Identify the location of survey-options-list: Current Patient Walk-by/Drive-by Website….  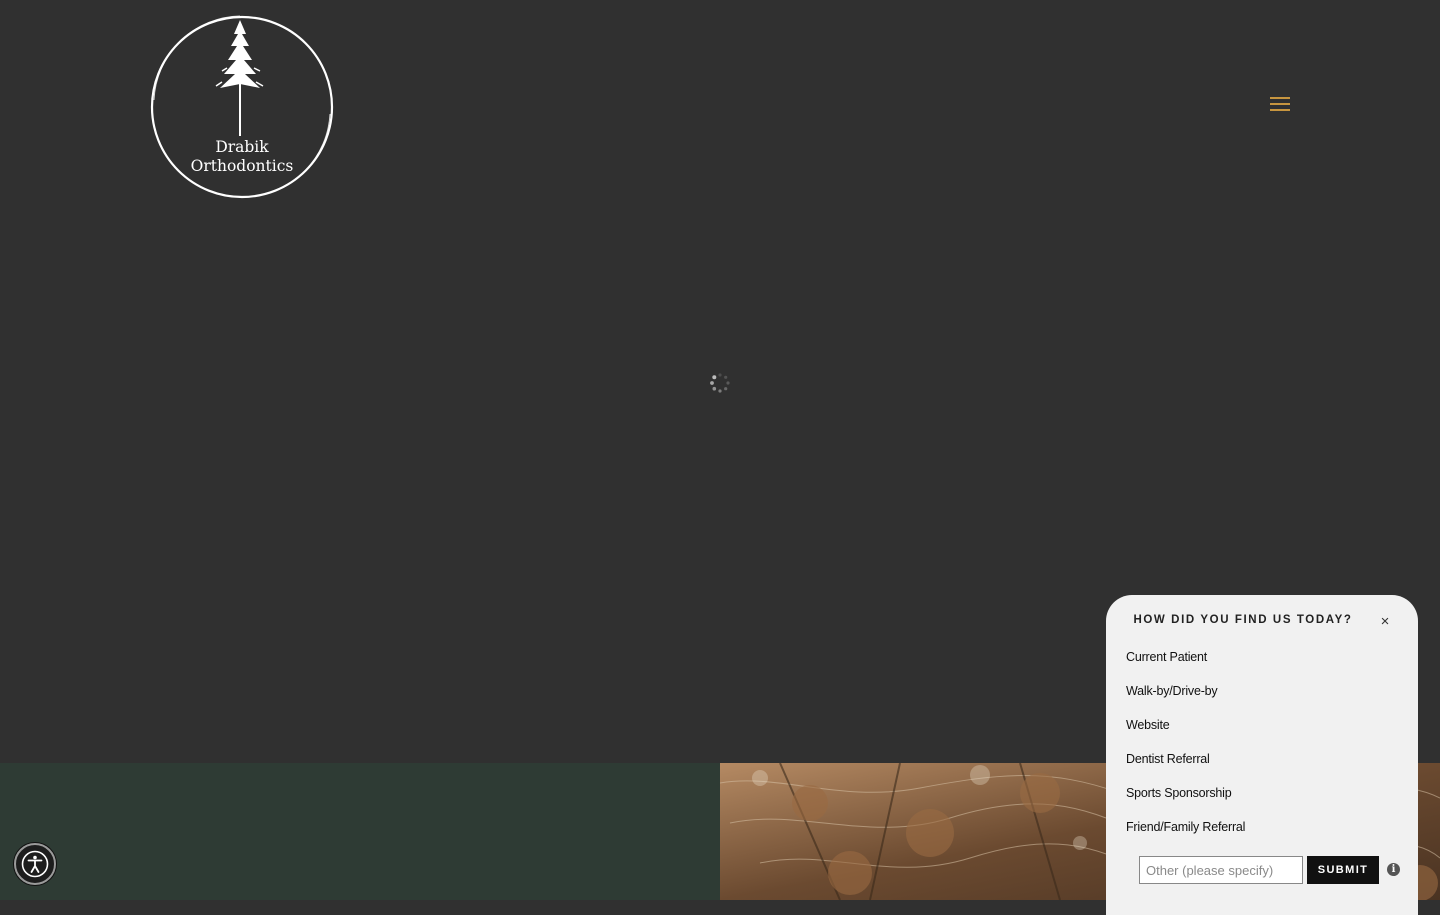
(1261, 749).